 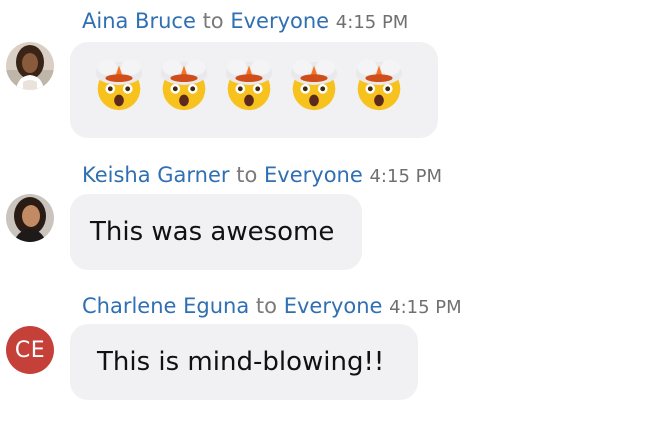 I want to click on avatar-initials: CE, so click(x=30, y=350).